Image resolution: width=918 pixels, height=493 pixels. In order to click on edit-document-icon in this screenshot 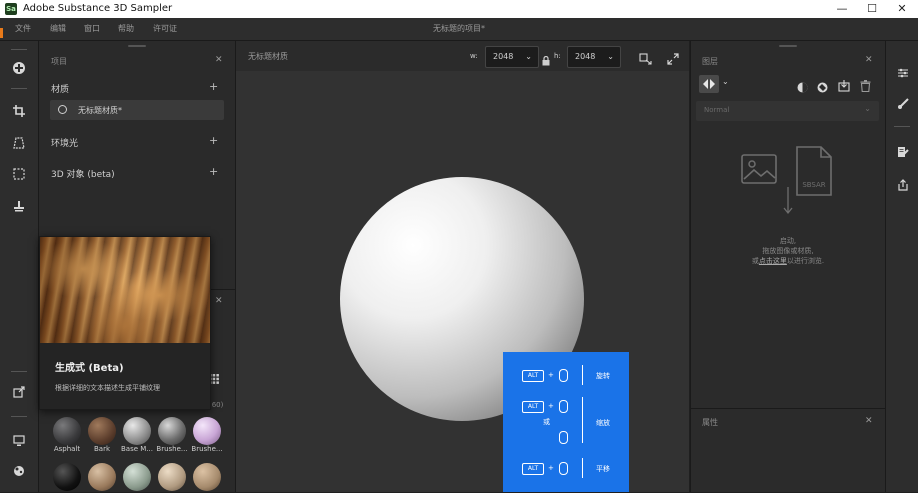, I will do `click(903, 152)`.